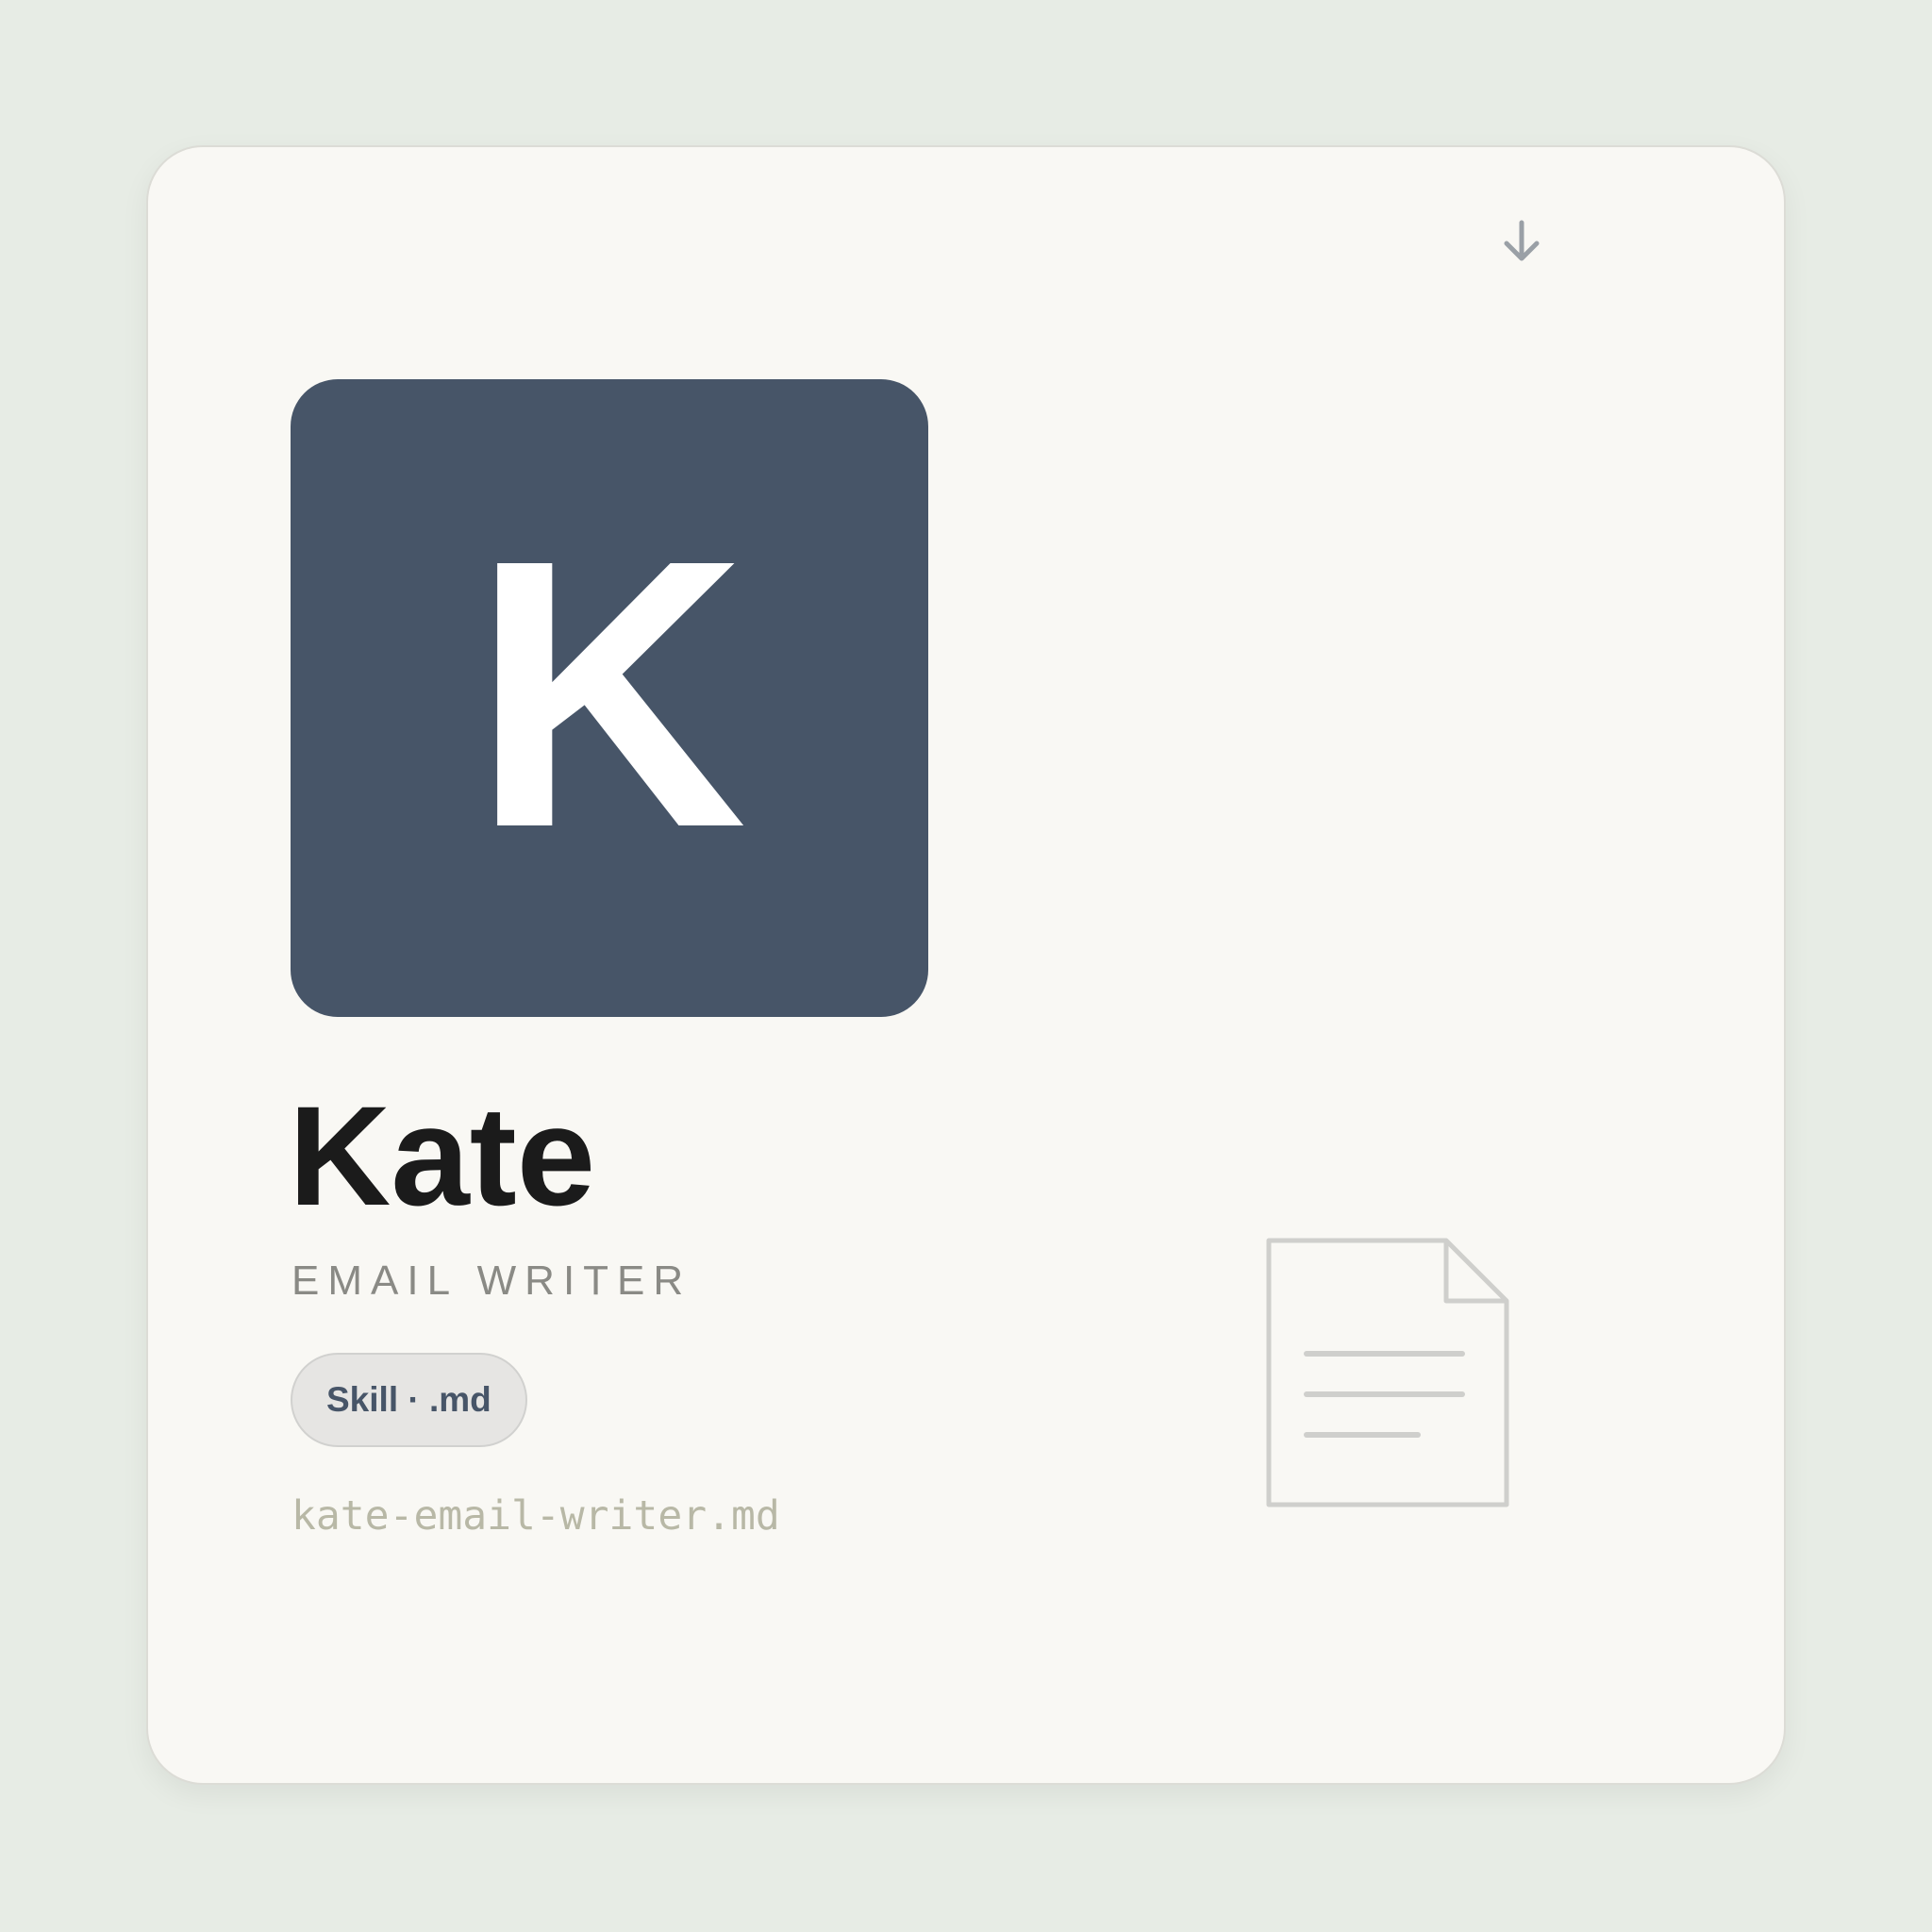 The width and height of the screenshot is (1932, 1932). What do you see at coordinates (610, 693) in the screenshot?
I see `avatar-letter: K` at bounding box center [610, 693].